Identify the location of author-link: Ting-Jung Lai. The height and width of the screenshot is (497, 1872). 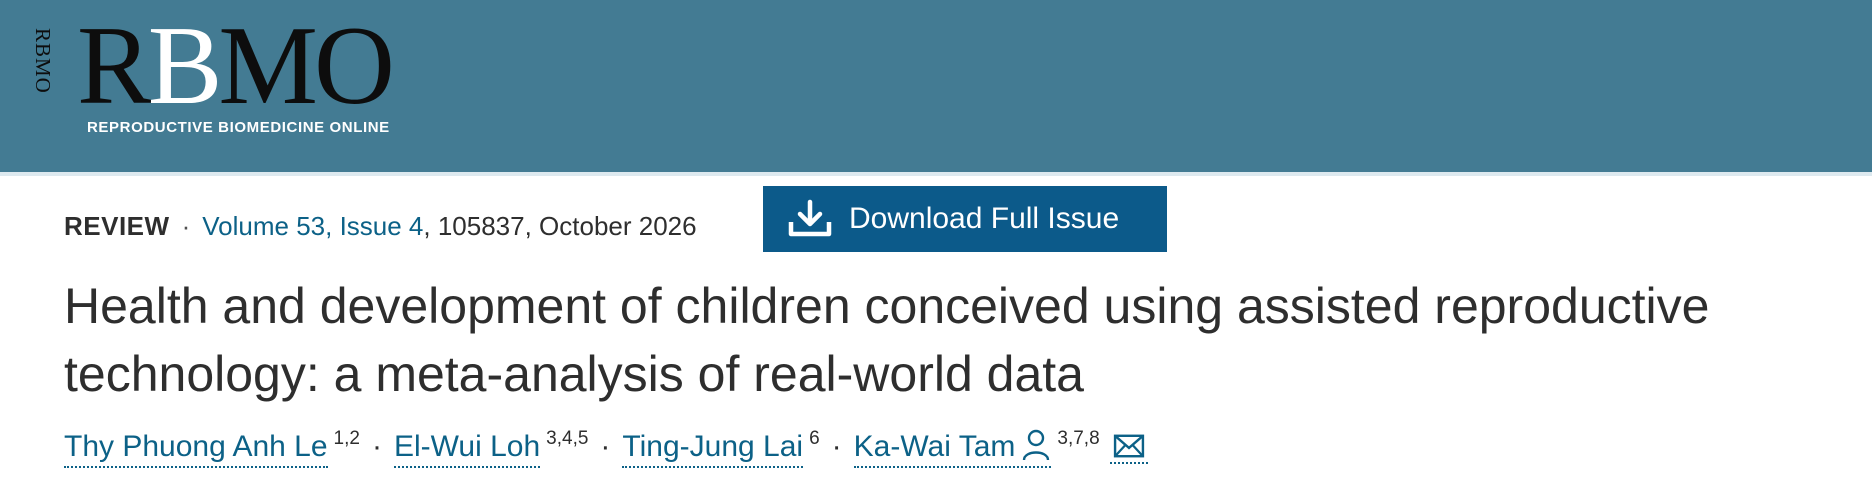
(713, 448).